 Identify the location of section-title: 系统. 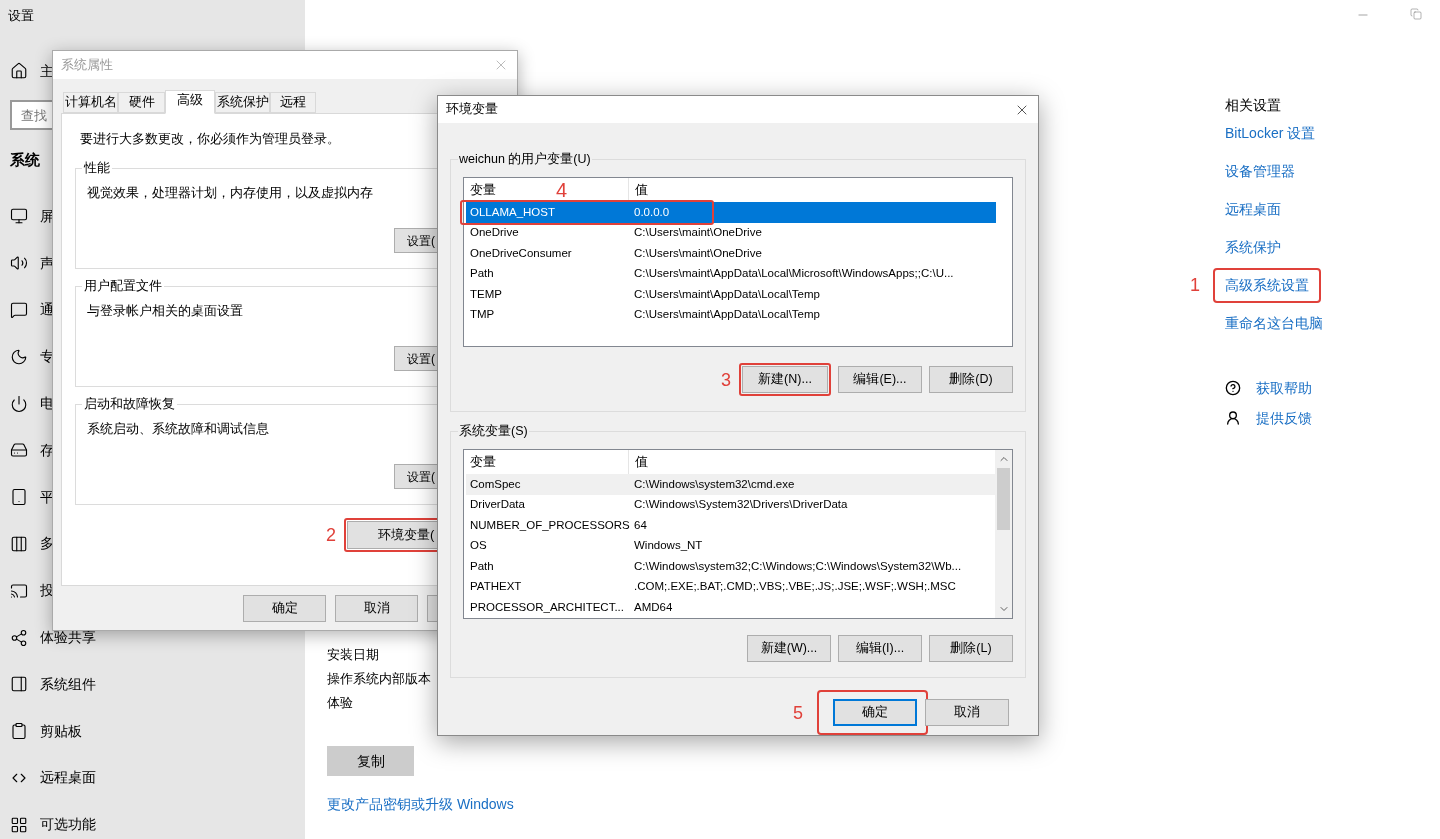
(25, 160).